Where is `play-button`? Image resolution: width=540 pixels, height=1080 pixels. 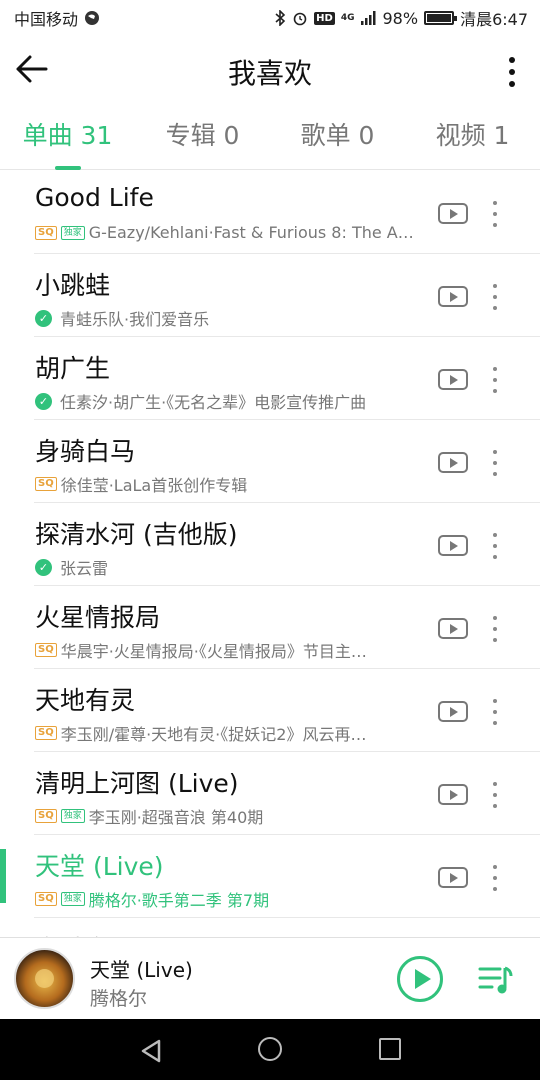
play-button is located at coordinates (420, 979).